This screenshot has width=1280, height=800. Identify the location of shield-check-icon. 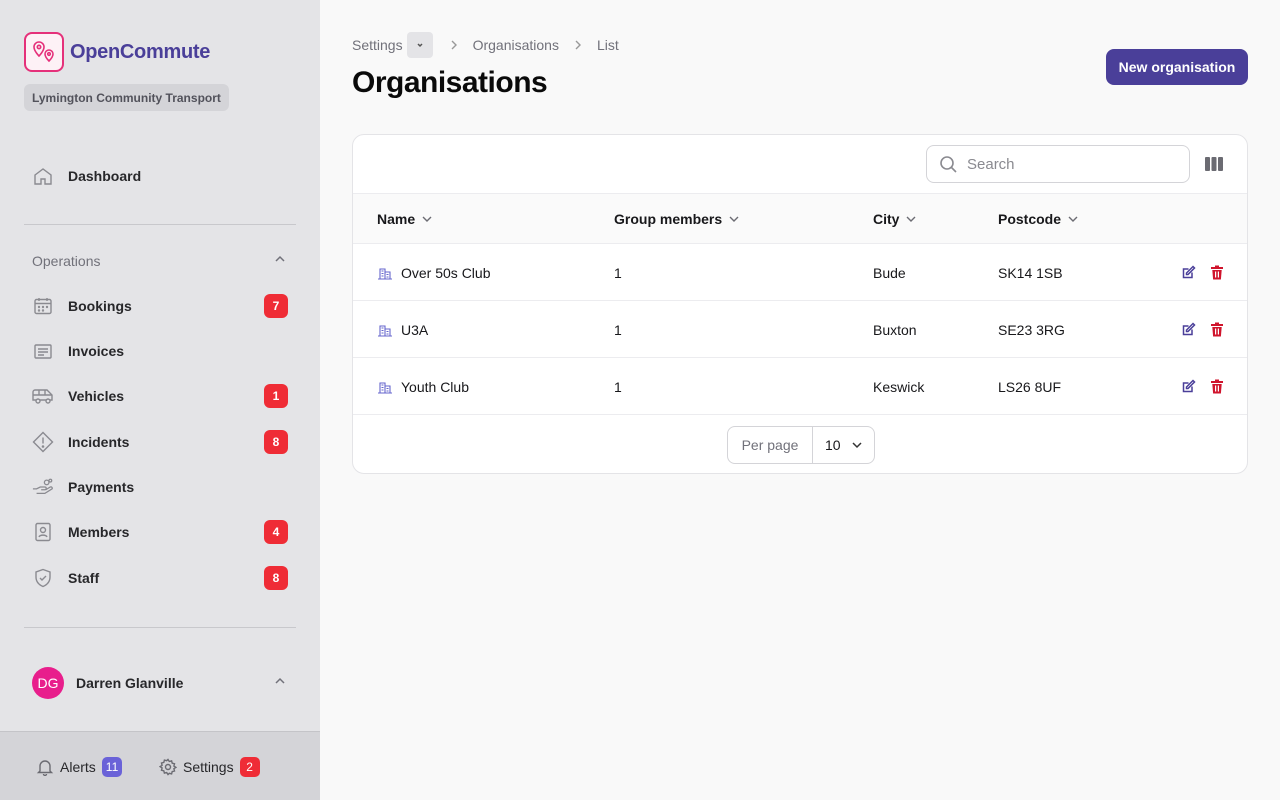
(43, 578).